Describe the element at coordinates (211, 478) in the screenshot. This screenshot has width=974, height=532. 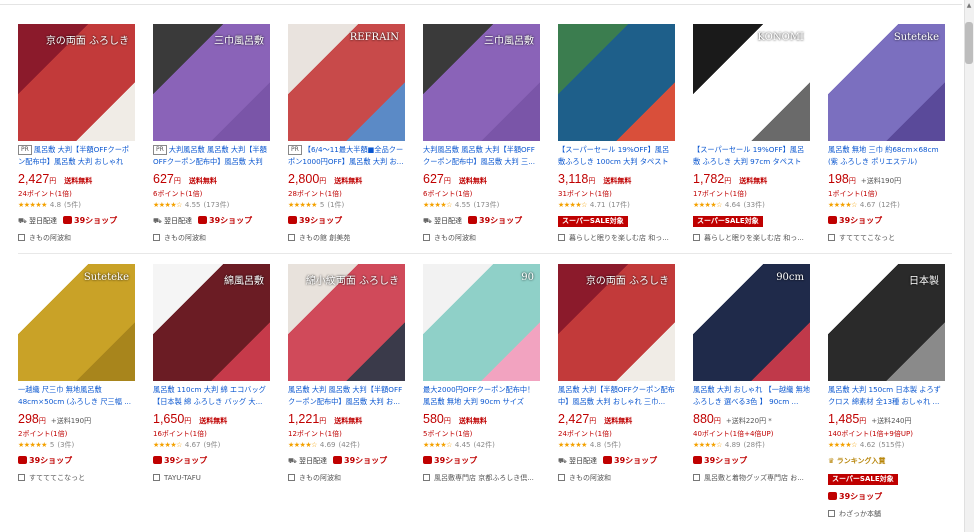
I see `shop-link: TAYU-TAFU` at that location.